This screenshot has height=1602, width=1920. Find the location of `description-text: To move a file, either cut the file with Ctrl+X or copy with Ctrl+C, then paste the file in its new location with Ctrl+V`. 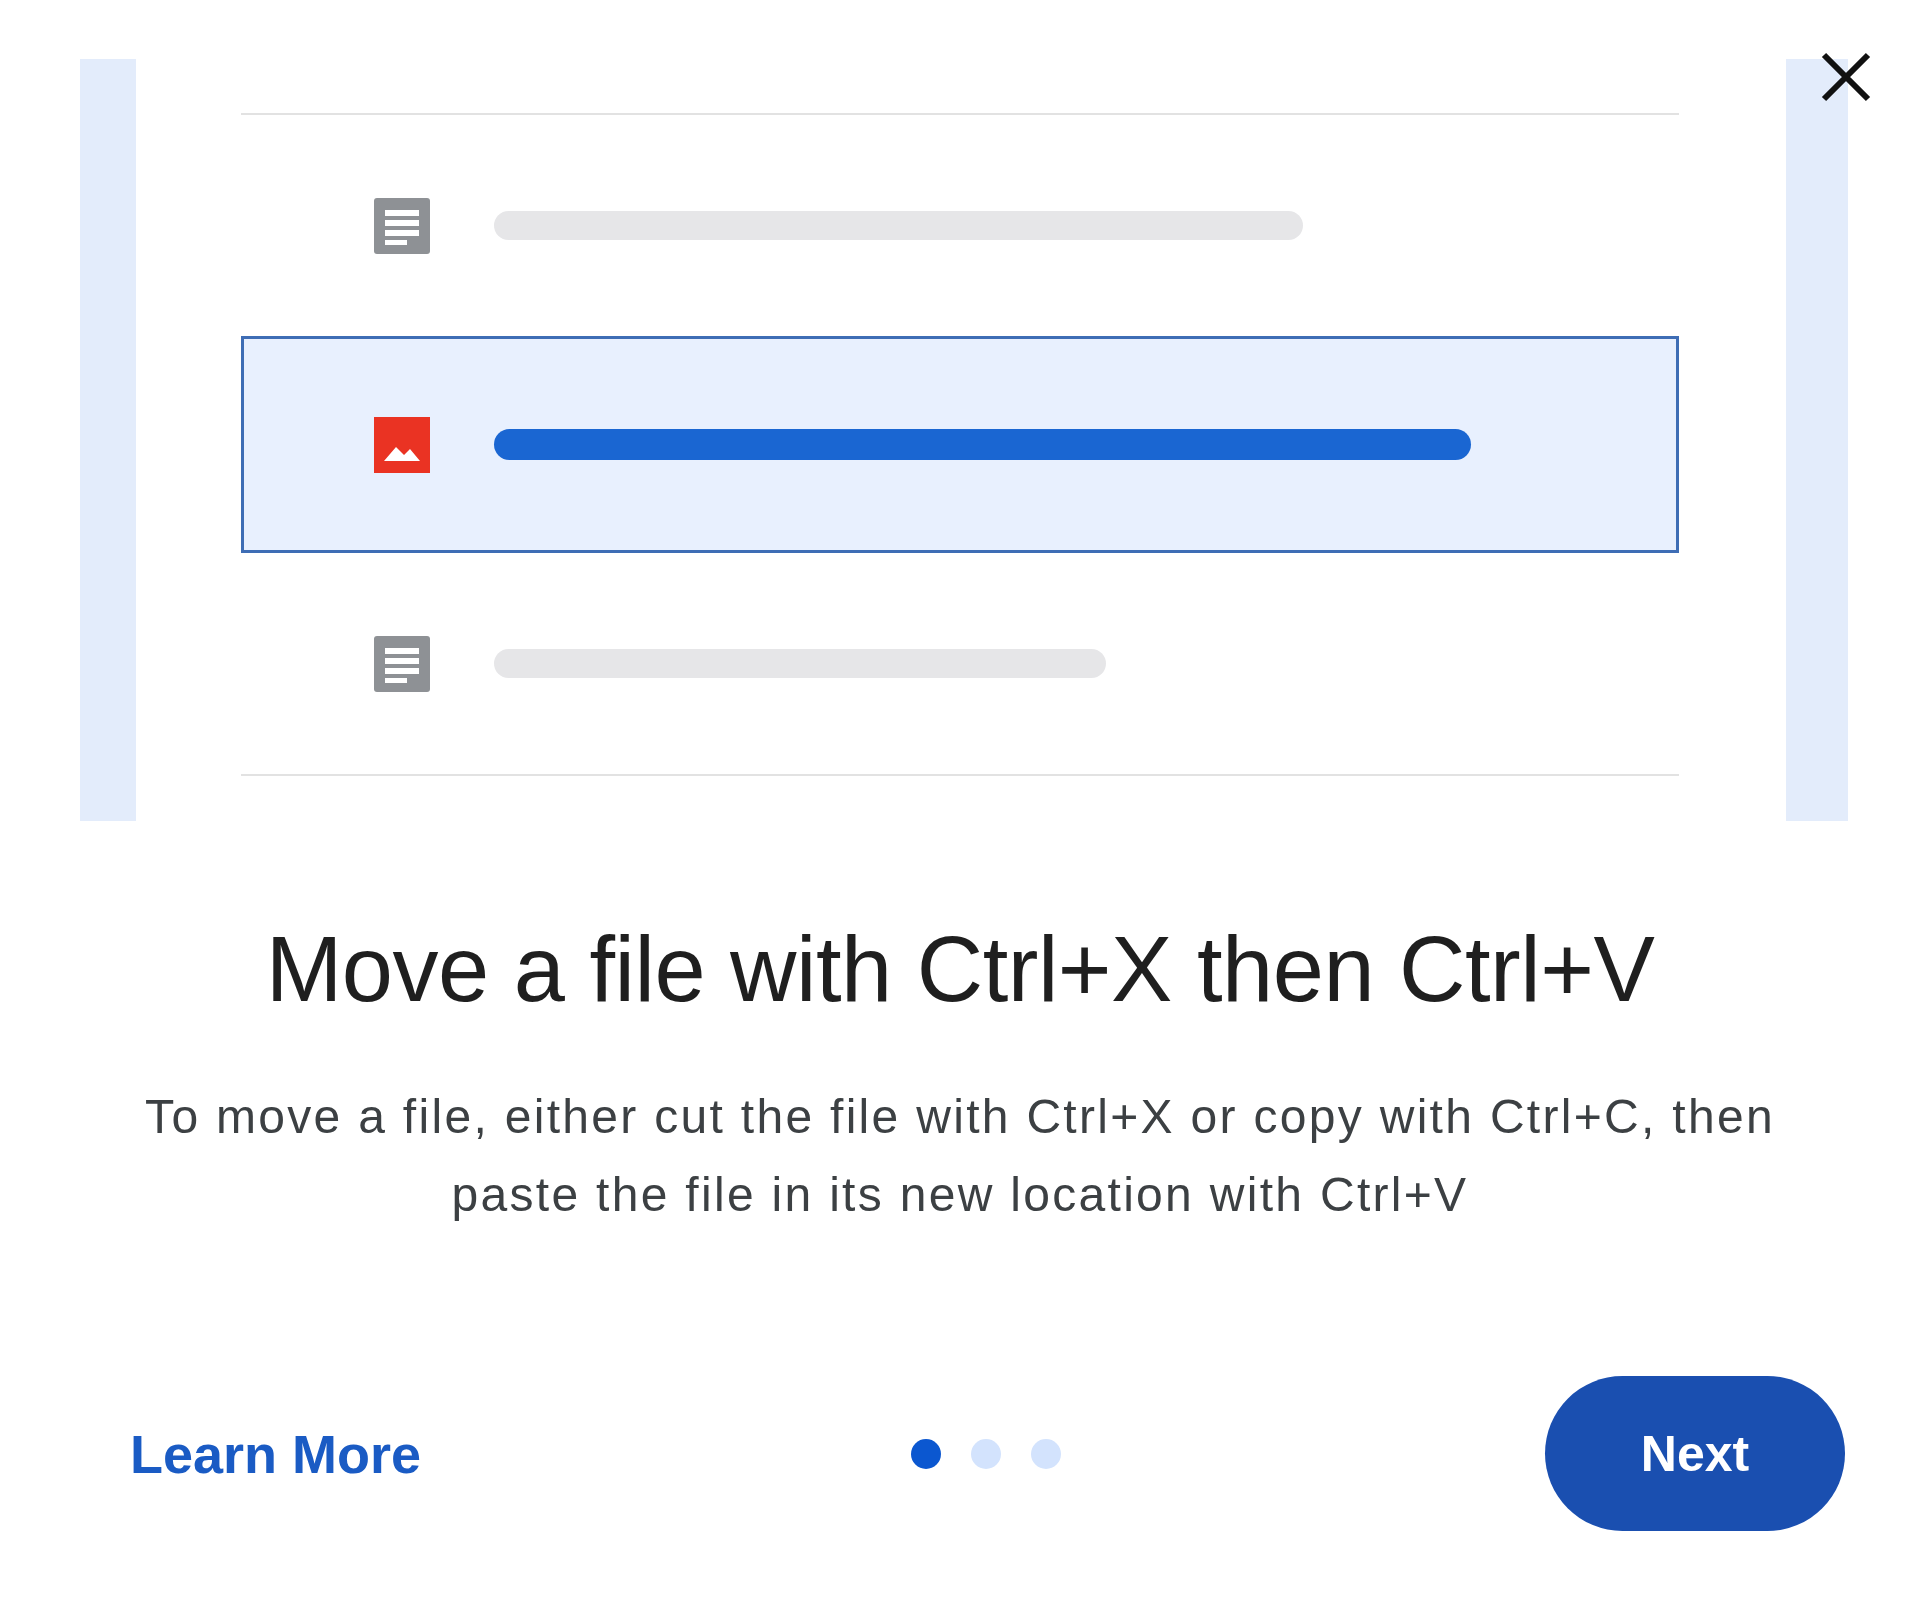

description-text: To move a file, either cut the file with Ctrl+X or copy with Ctrl+C, then paste the file in its new location with Ctrl+V is located at coordinates (960, 1156).